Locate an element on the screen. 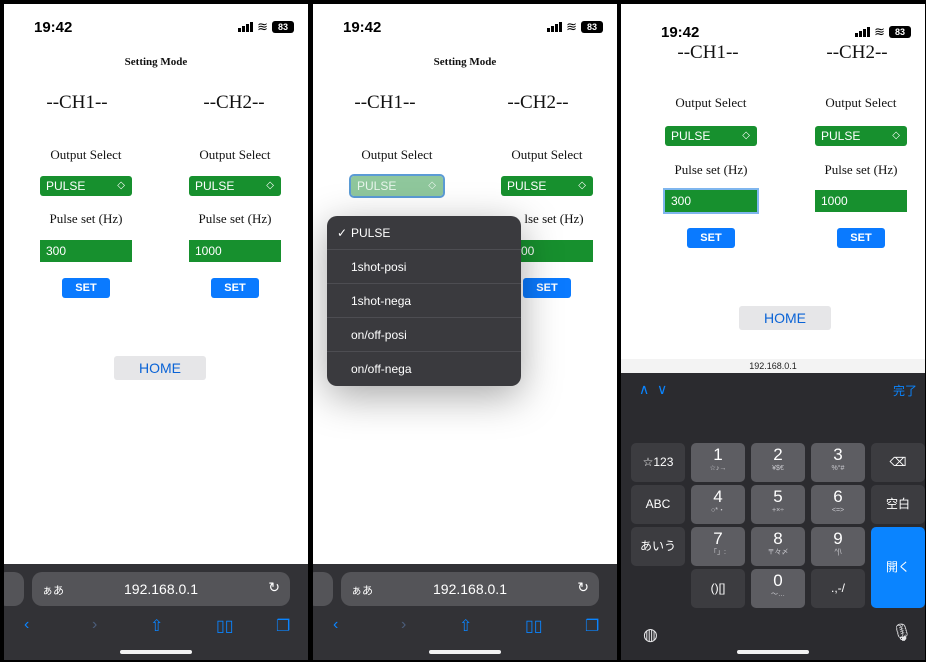 The height and width of the screenshot is (662, 926). ch2-pulse-label-partial: lse set (Hz) is located at coordinates (554, 218).